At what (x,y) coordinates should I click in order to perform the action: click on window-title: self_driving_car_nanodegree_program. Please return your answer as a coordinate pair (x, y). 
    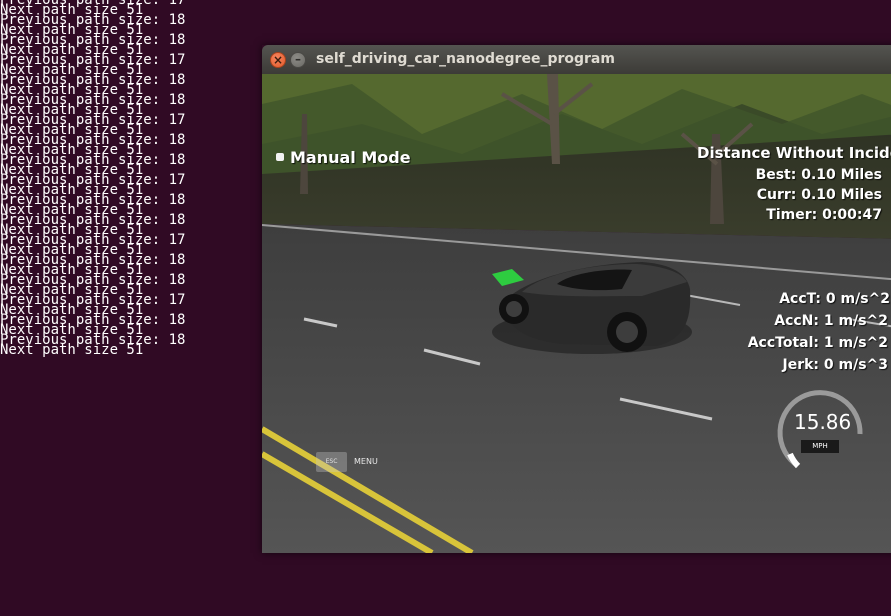
    Looking at the image, I should click on (465, 59).